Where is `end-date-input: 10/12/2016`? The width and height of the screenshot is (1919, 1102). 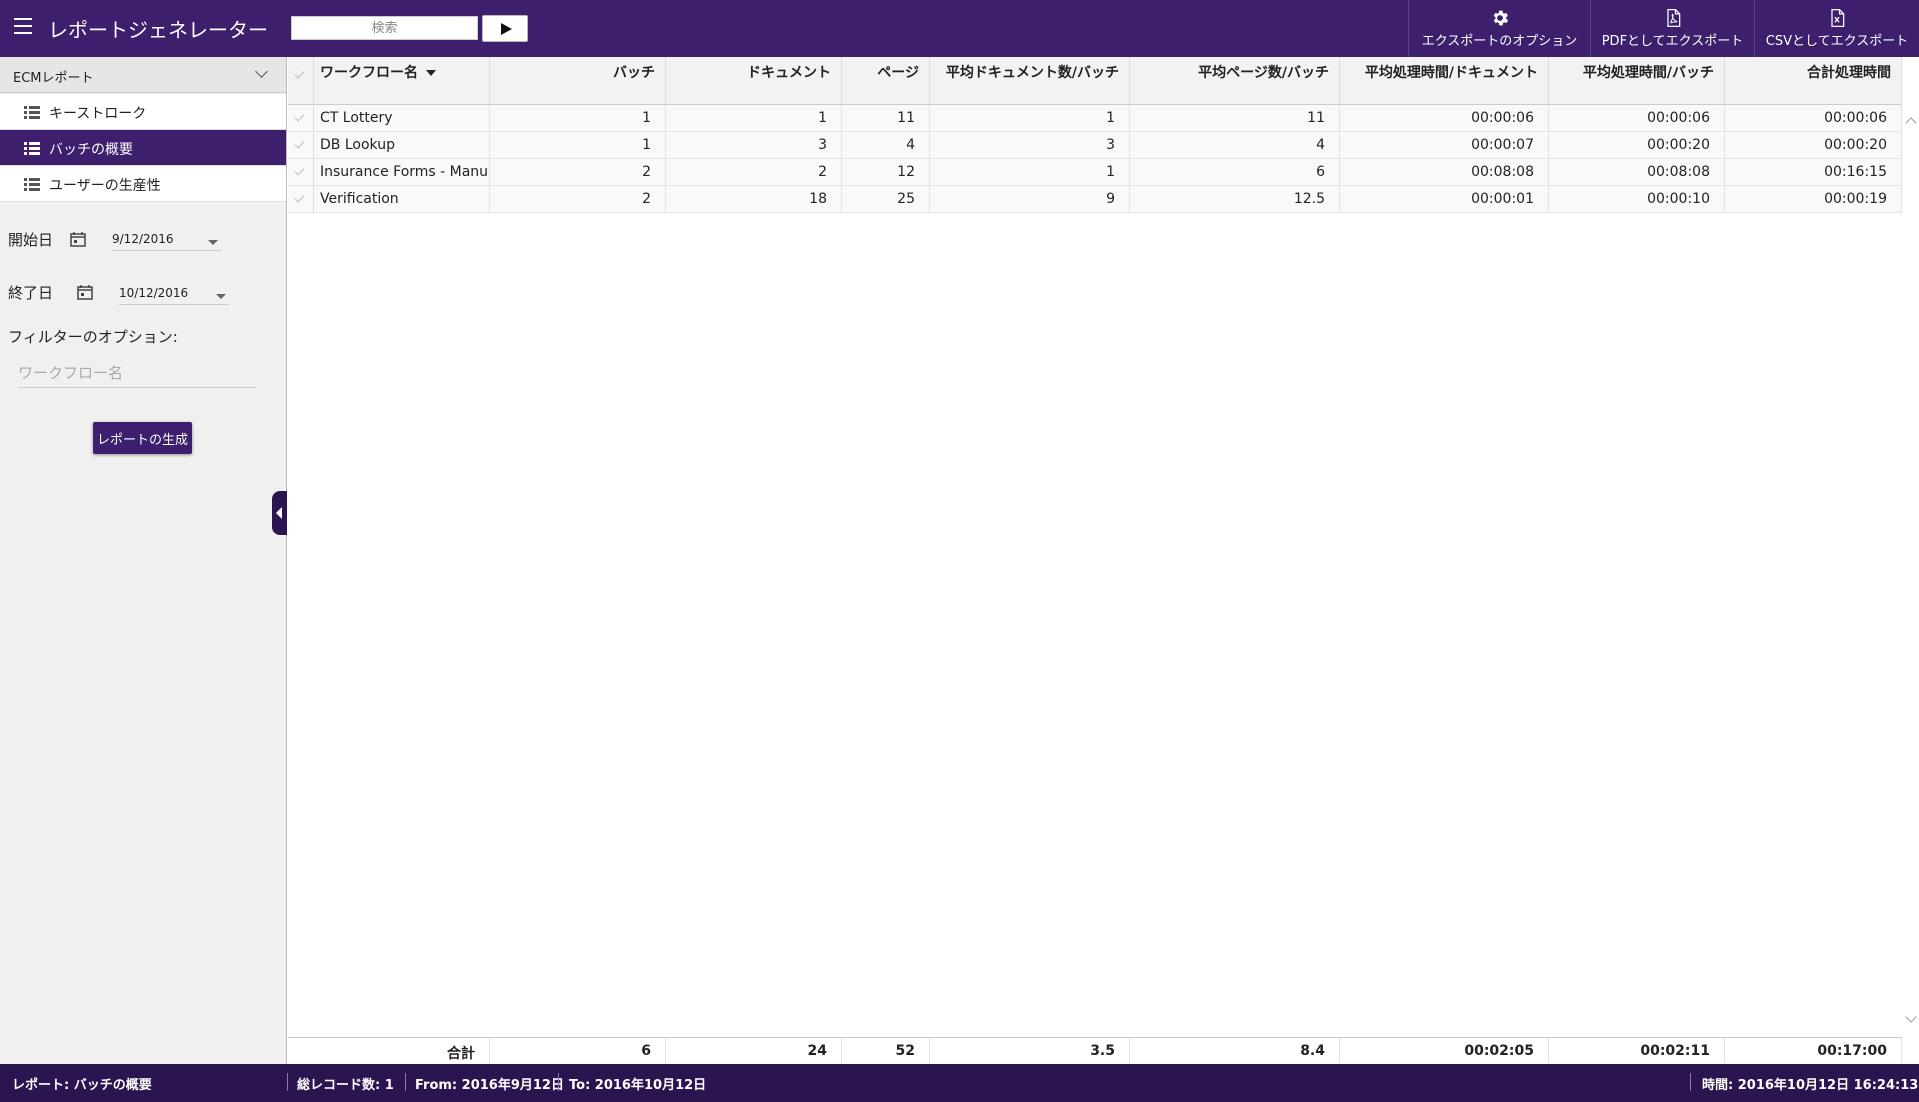
end-date-input: 10/12/2016 is located at coordinates (174, 295).